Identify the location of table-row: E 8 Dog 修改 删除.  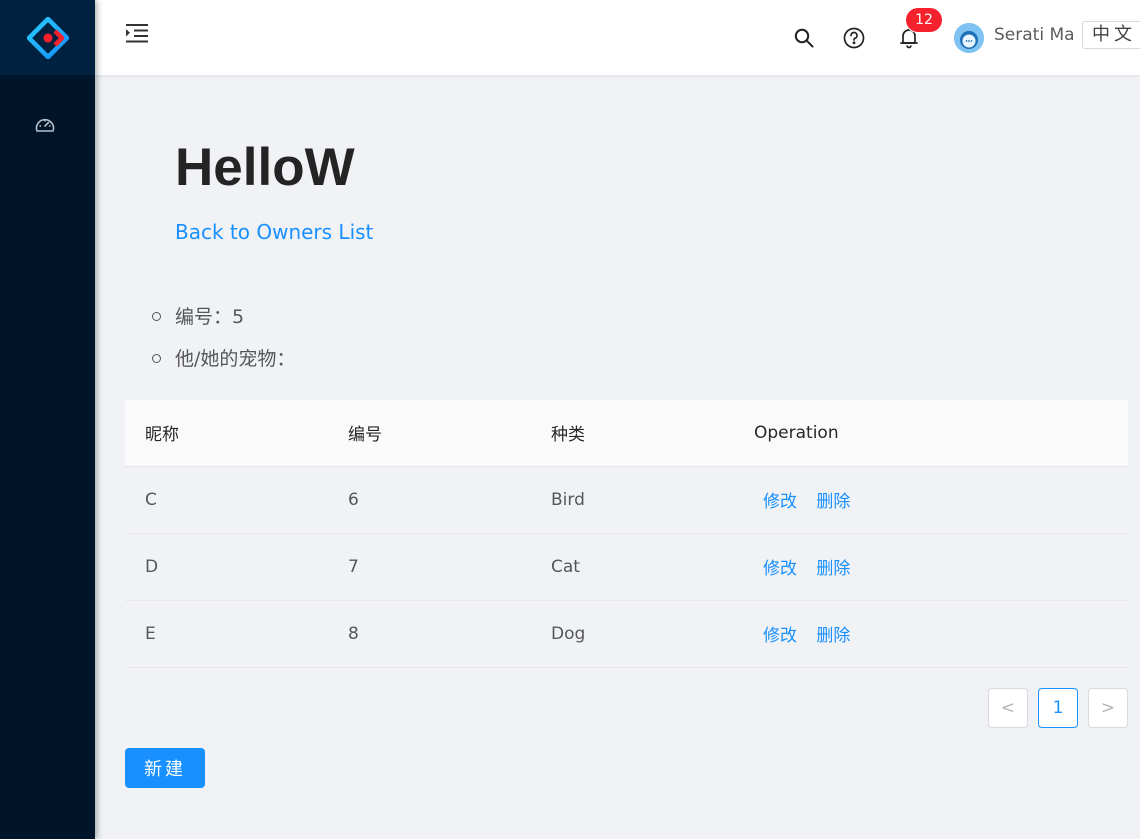
(626, 634).